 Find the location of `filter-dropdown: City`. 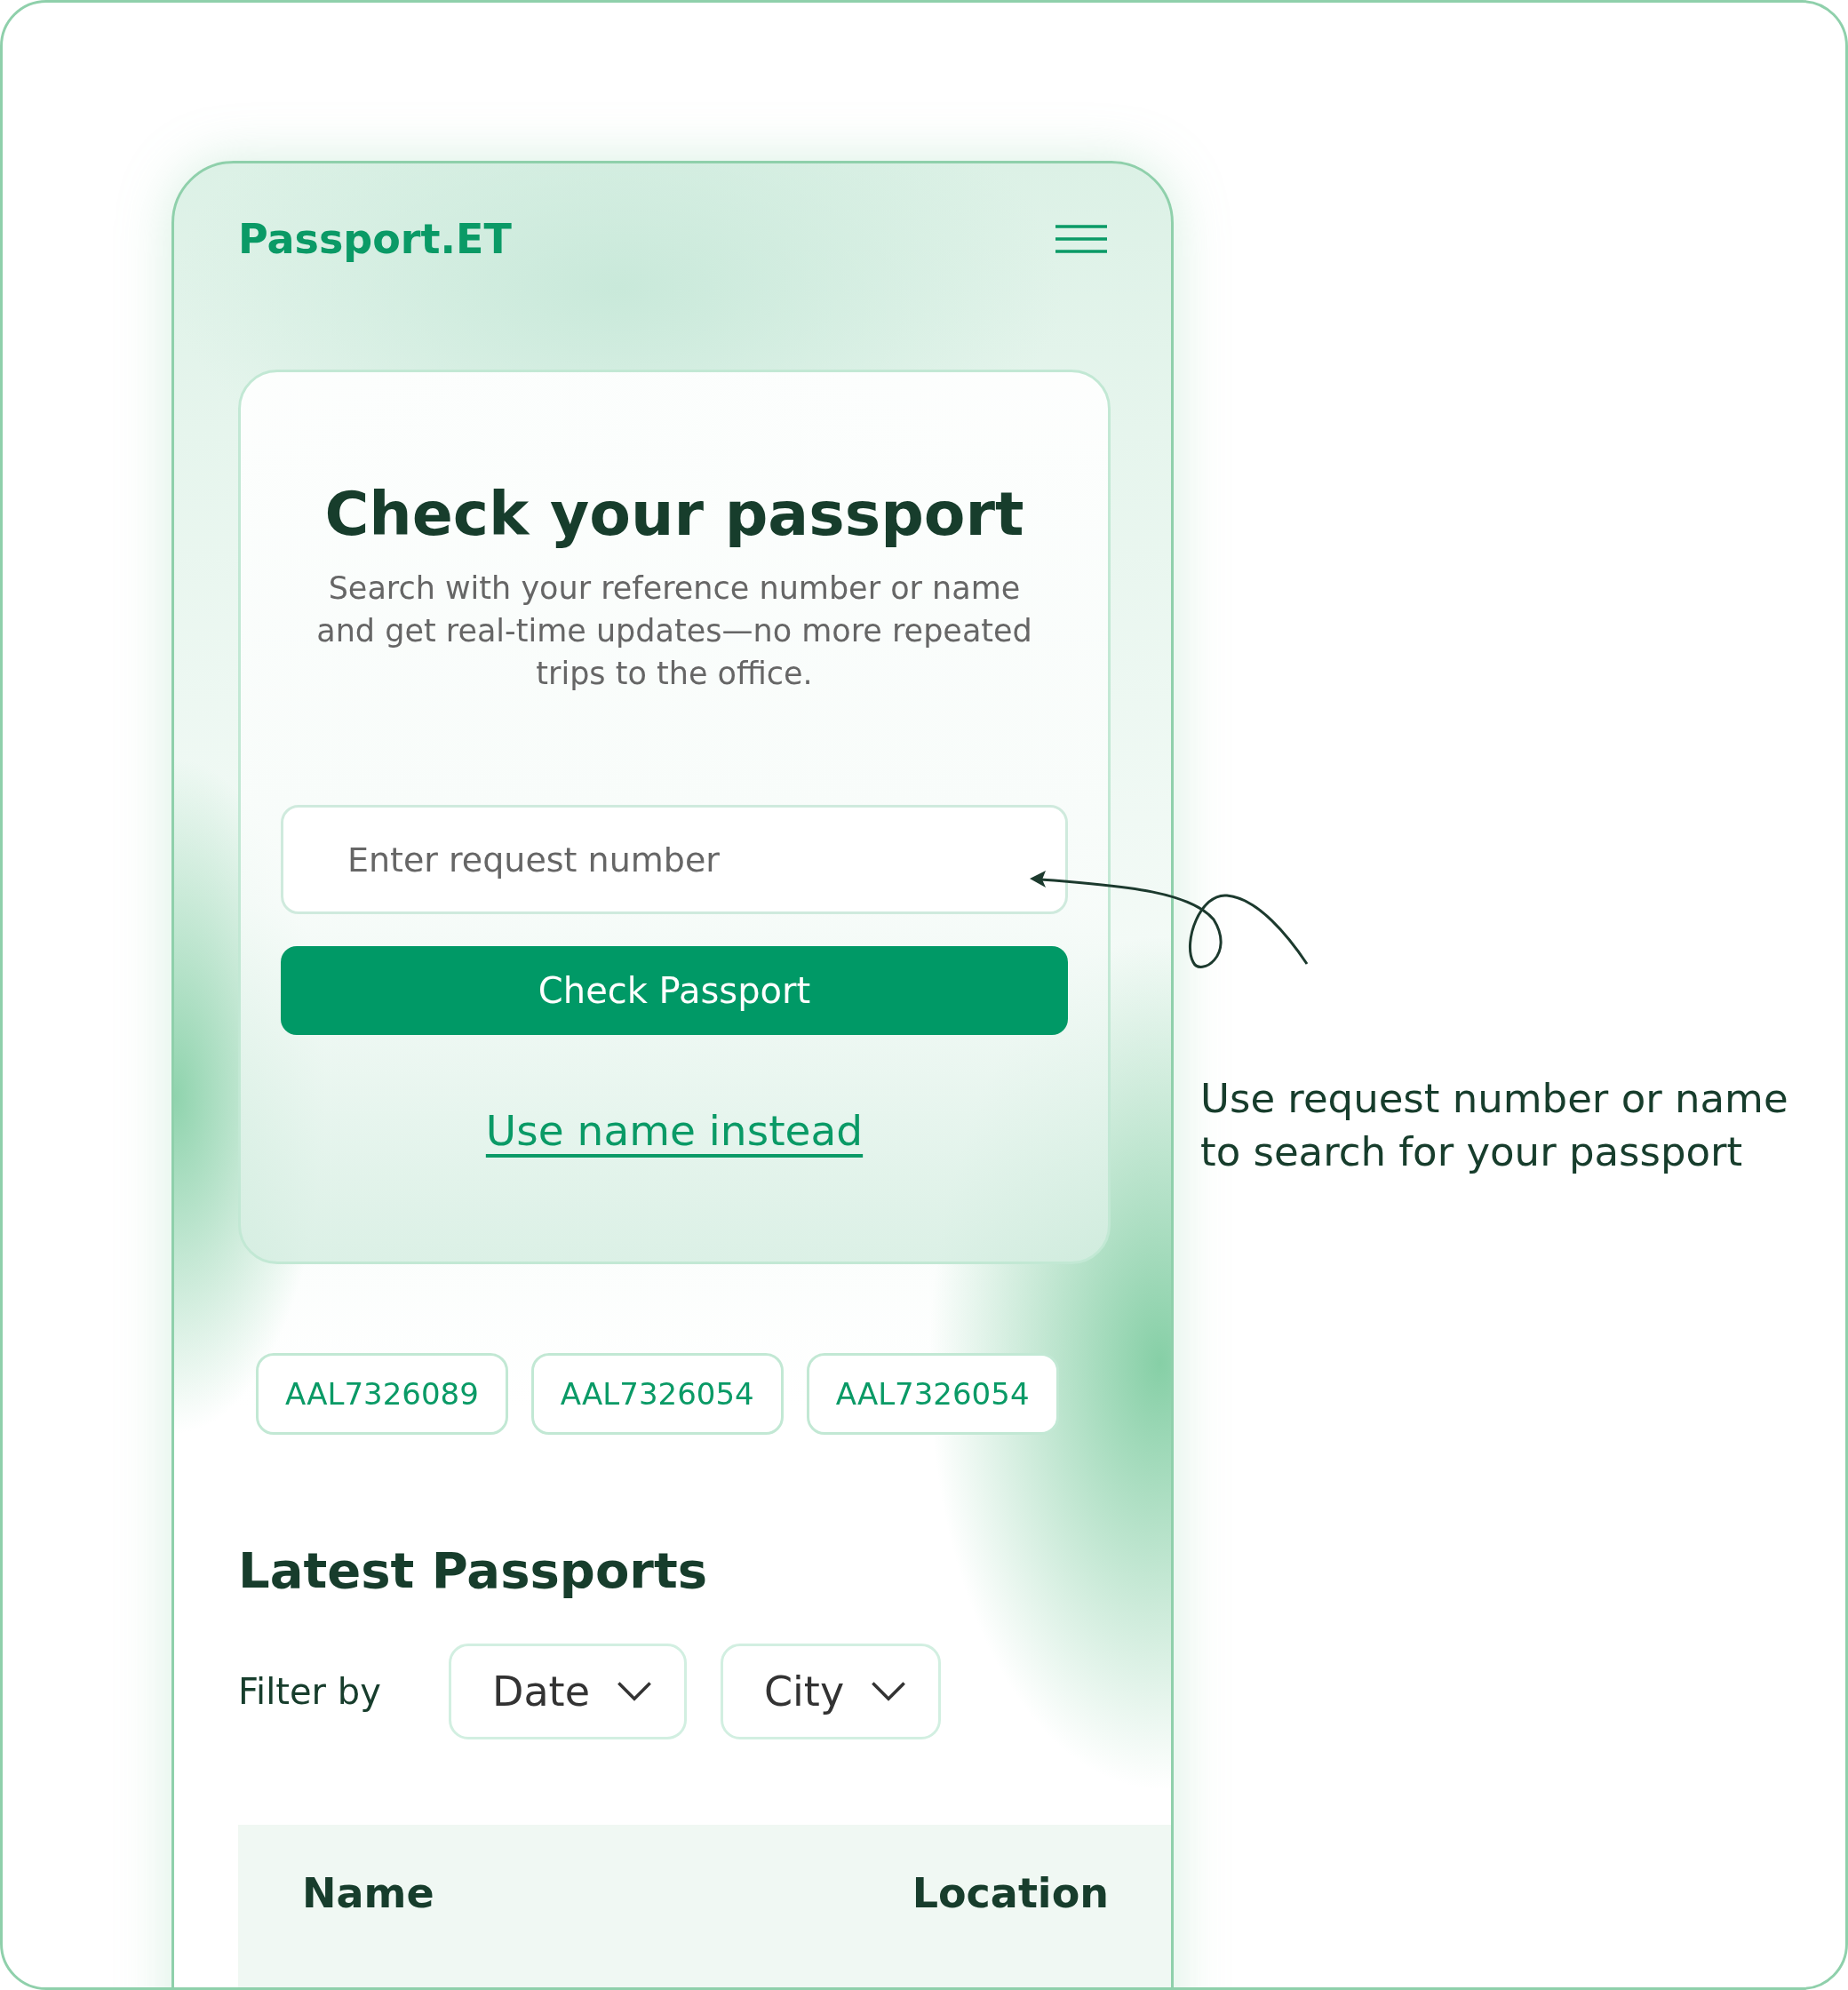

filter-dropdown: City is located at coordinates (831, 1691).